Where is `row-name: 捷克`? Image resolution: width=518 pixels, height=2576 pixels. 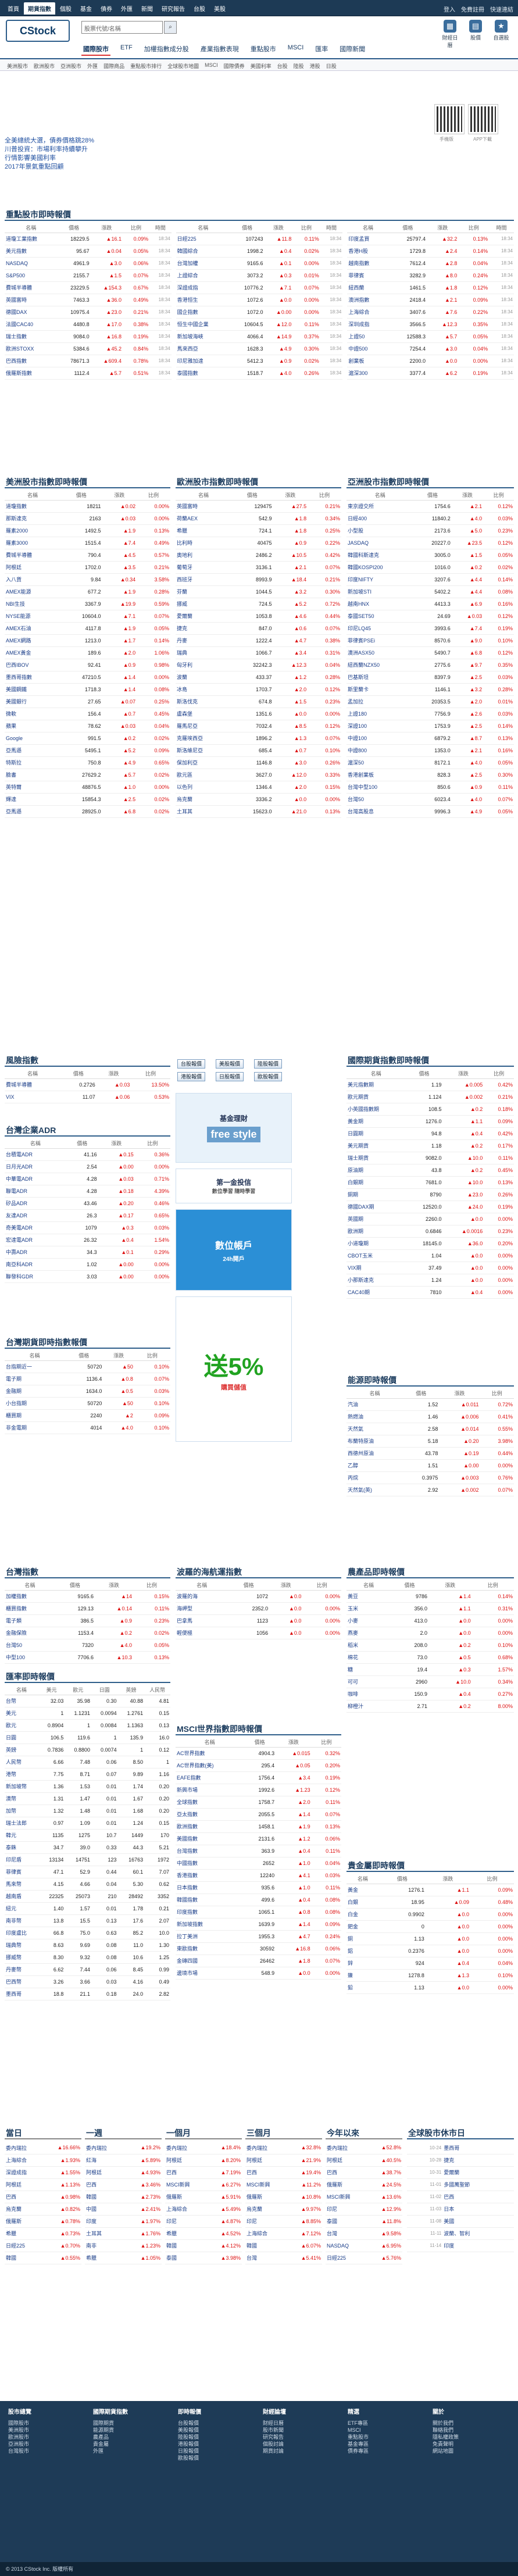
row-name: 捷克 is located at coordinates (203, 628).